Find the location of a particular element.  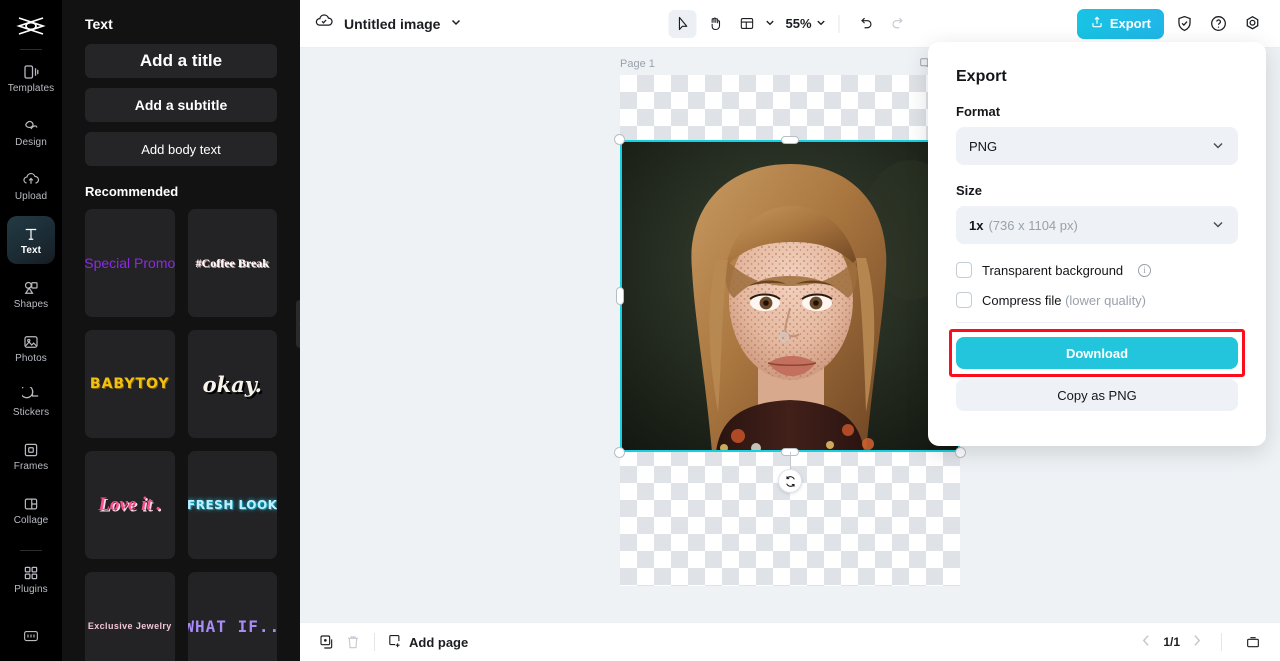

sidebar-item-label: Templates is located at coordinates (31, 88).